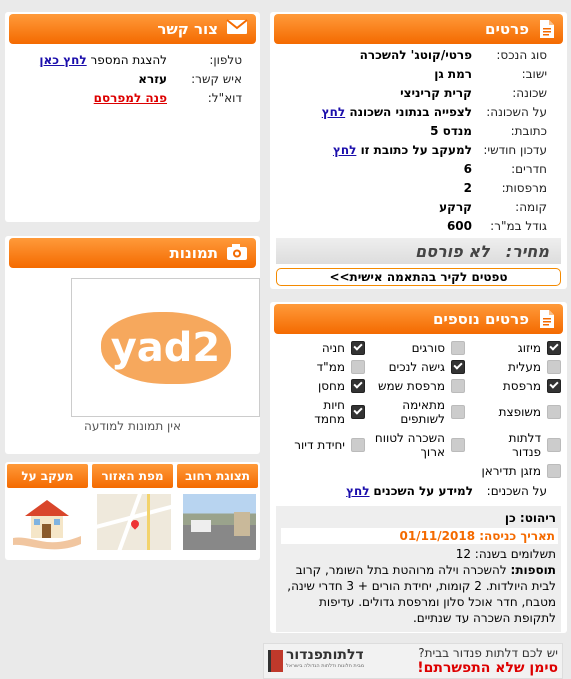 This screenshot has height=679, width=571. Describe the element at coordinates (217, 476) in the screenshot. I see `street-view-button: תצוגת רחוב` at that location.